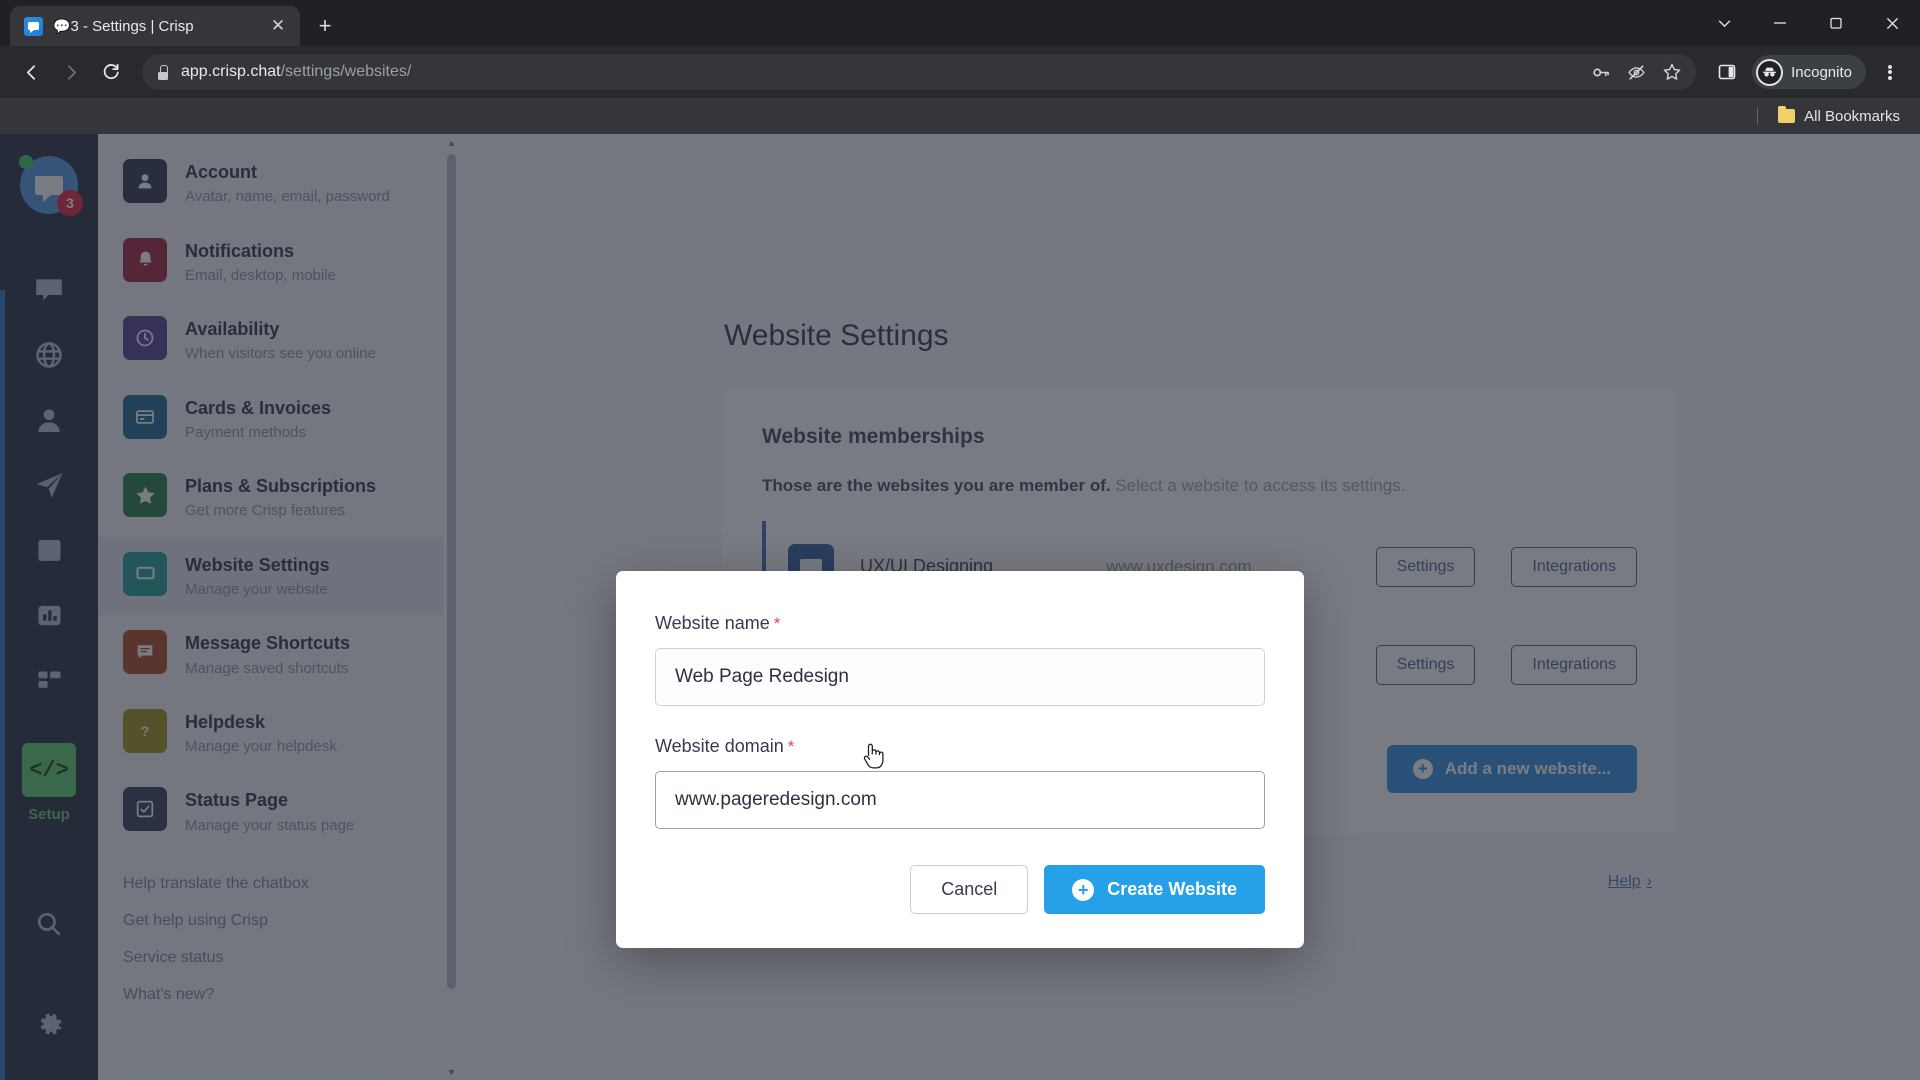  Describe the element at coordinates (960, 23) in the screenshot. I see `tab-strip: 💬3 - Settings | Crisp ✕ +` at that location.